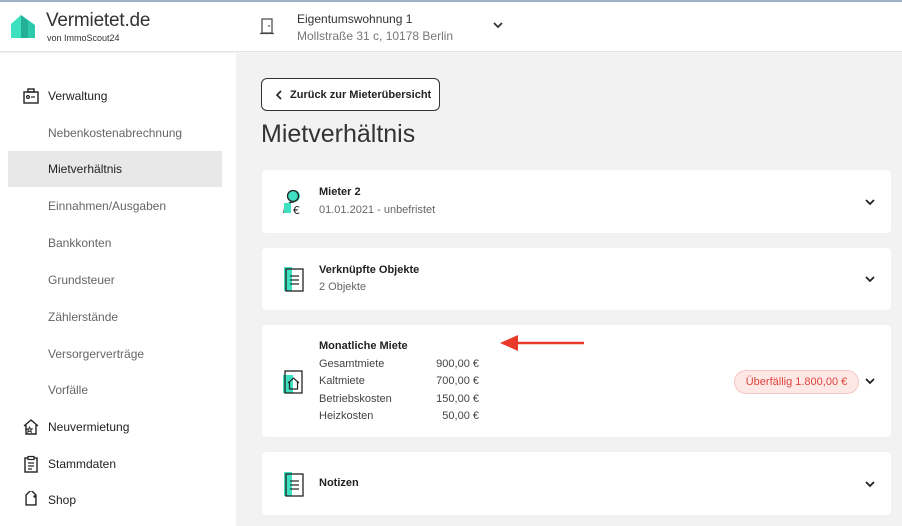 This screenshot has height=526, width=902. Describe the element at coordinates (363, 346) in the screenshot. I see `monthly-rent-title: Monatliche Miete` at that location.